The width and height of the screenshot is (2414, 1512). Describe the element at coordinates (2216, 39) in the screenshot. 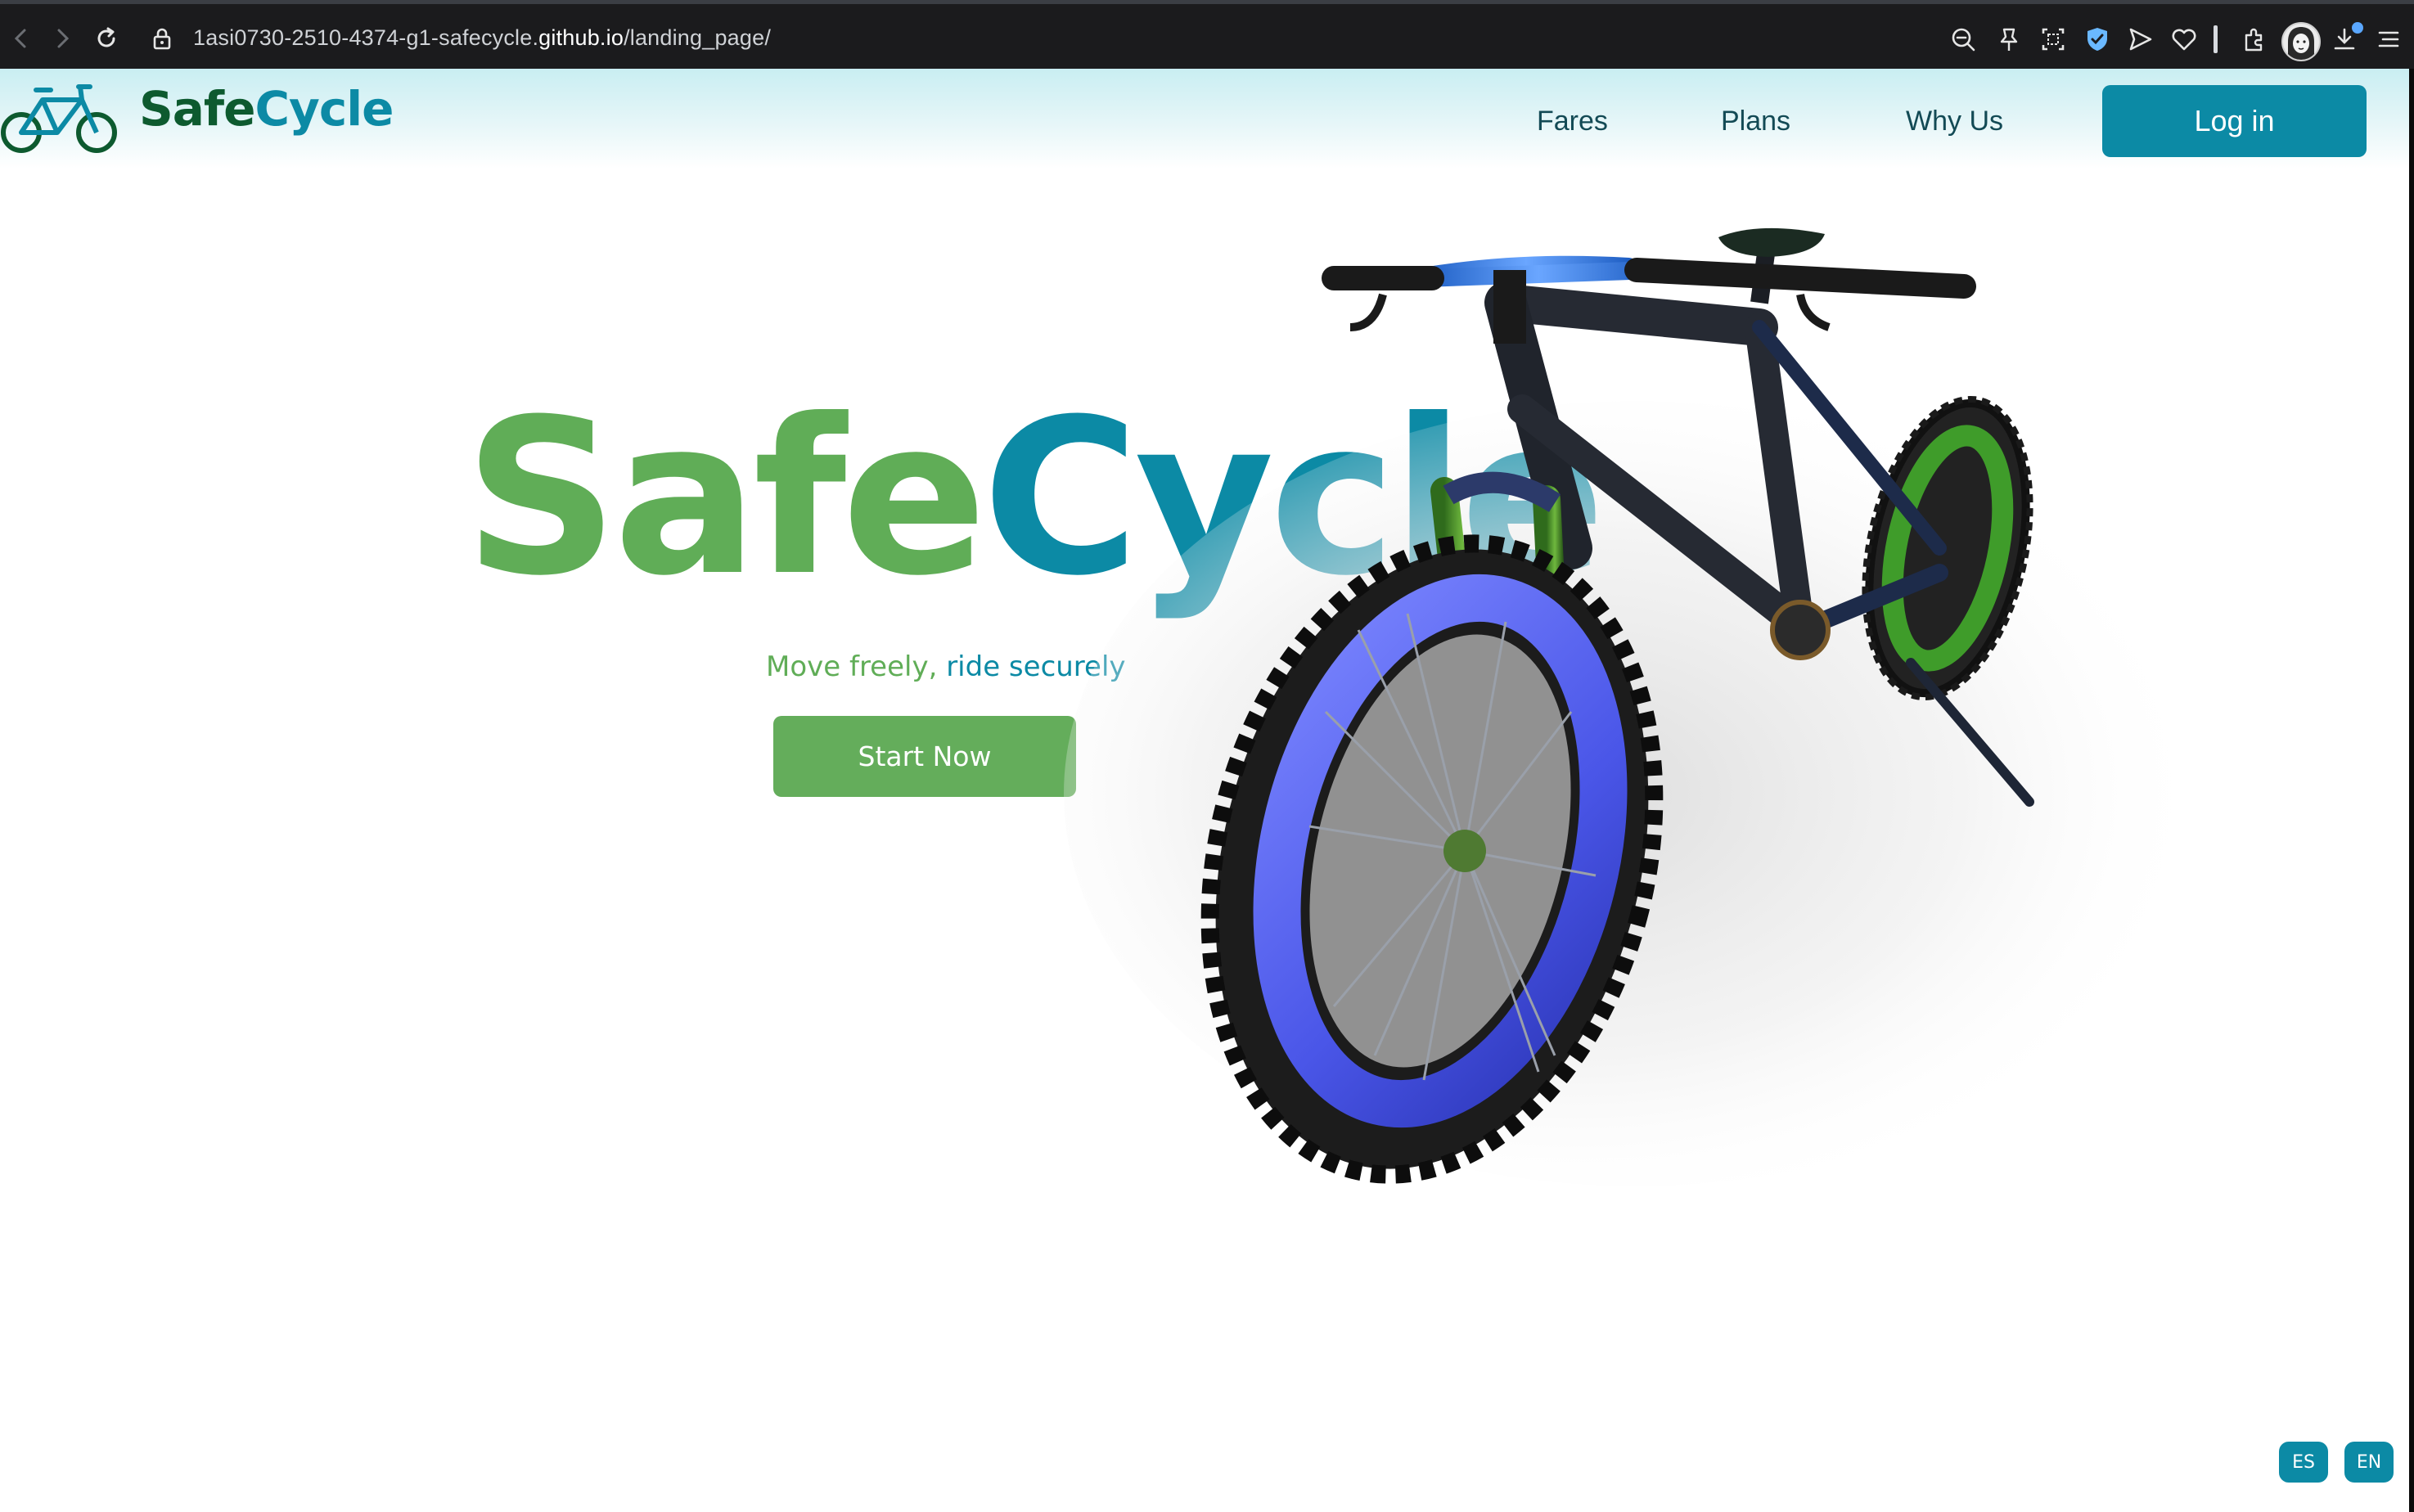

I see `toolbar-separator` at that location.